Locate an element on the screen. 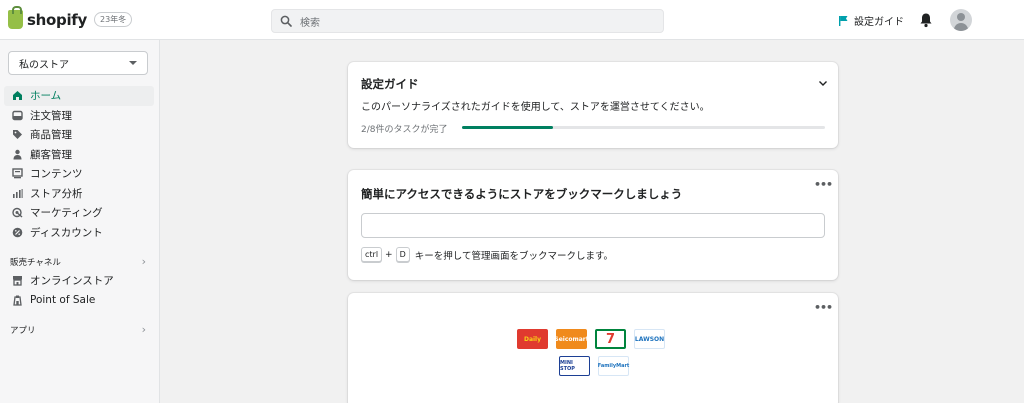  inbox-icon is located at coordinates (17, 115).